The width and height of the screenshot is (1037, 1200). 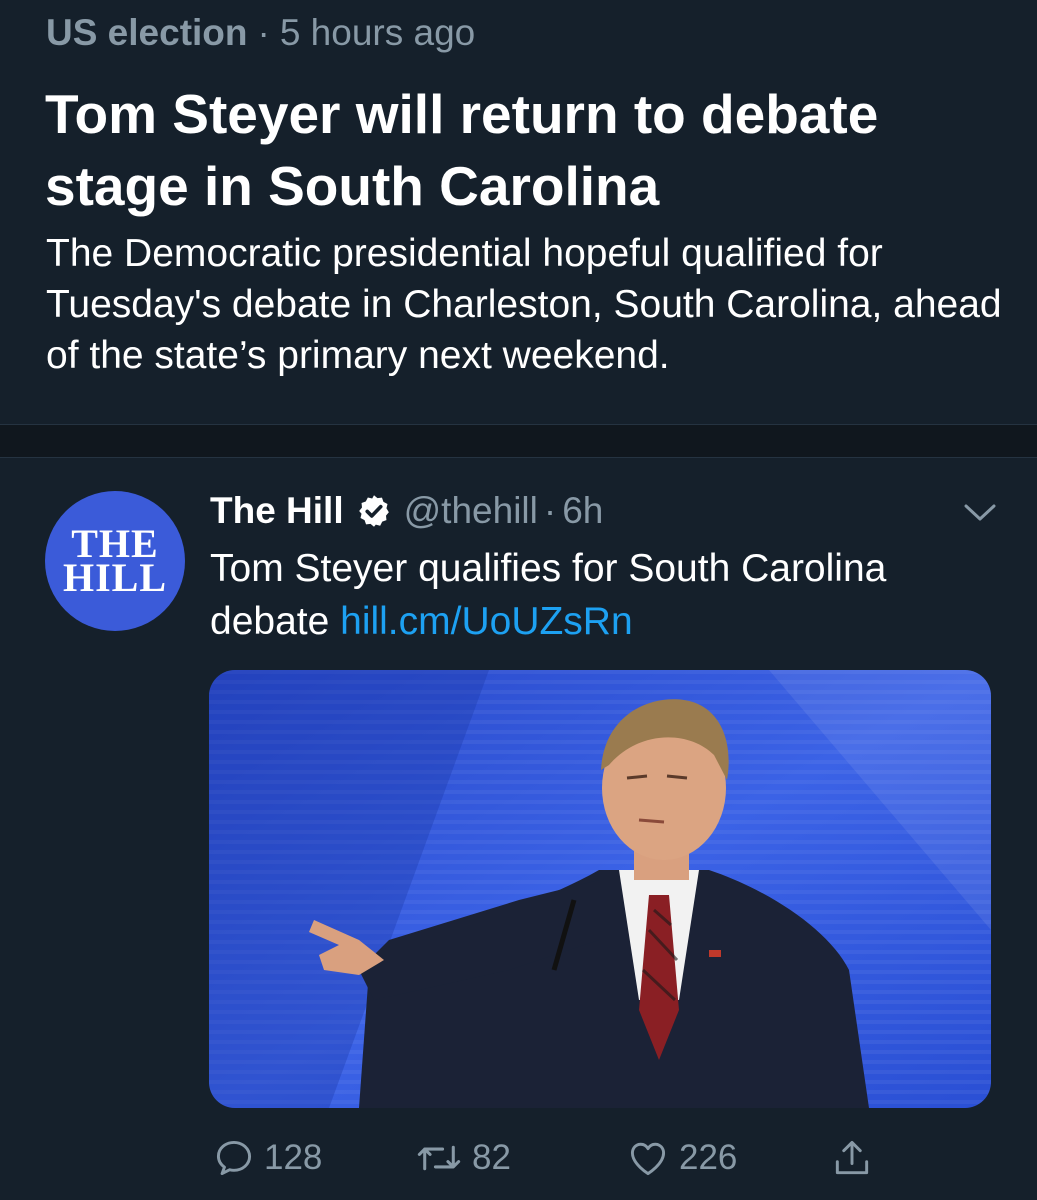 I want to click on topic-meta: US election · 5 hours ago, so click(x=260, y=33).